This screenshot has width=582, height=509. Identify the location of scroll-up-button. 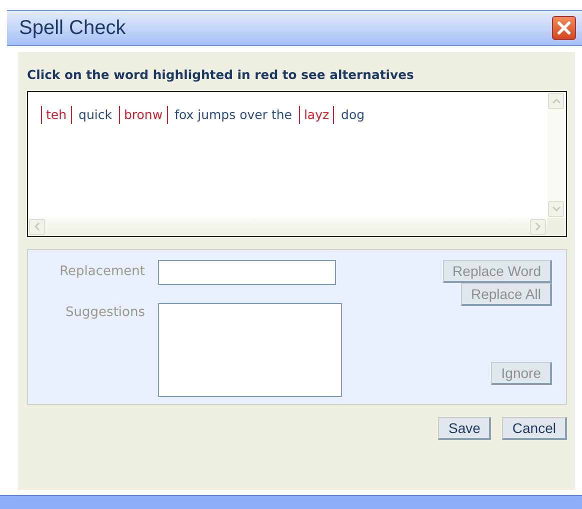
(556, 100).